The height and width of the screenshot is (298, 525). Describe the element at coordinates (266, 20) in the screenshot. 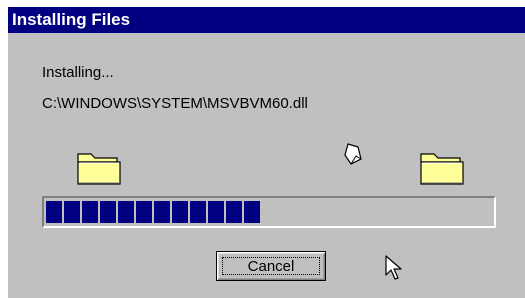

I see `window-title: Installing Files` at that location.